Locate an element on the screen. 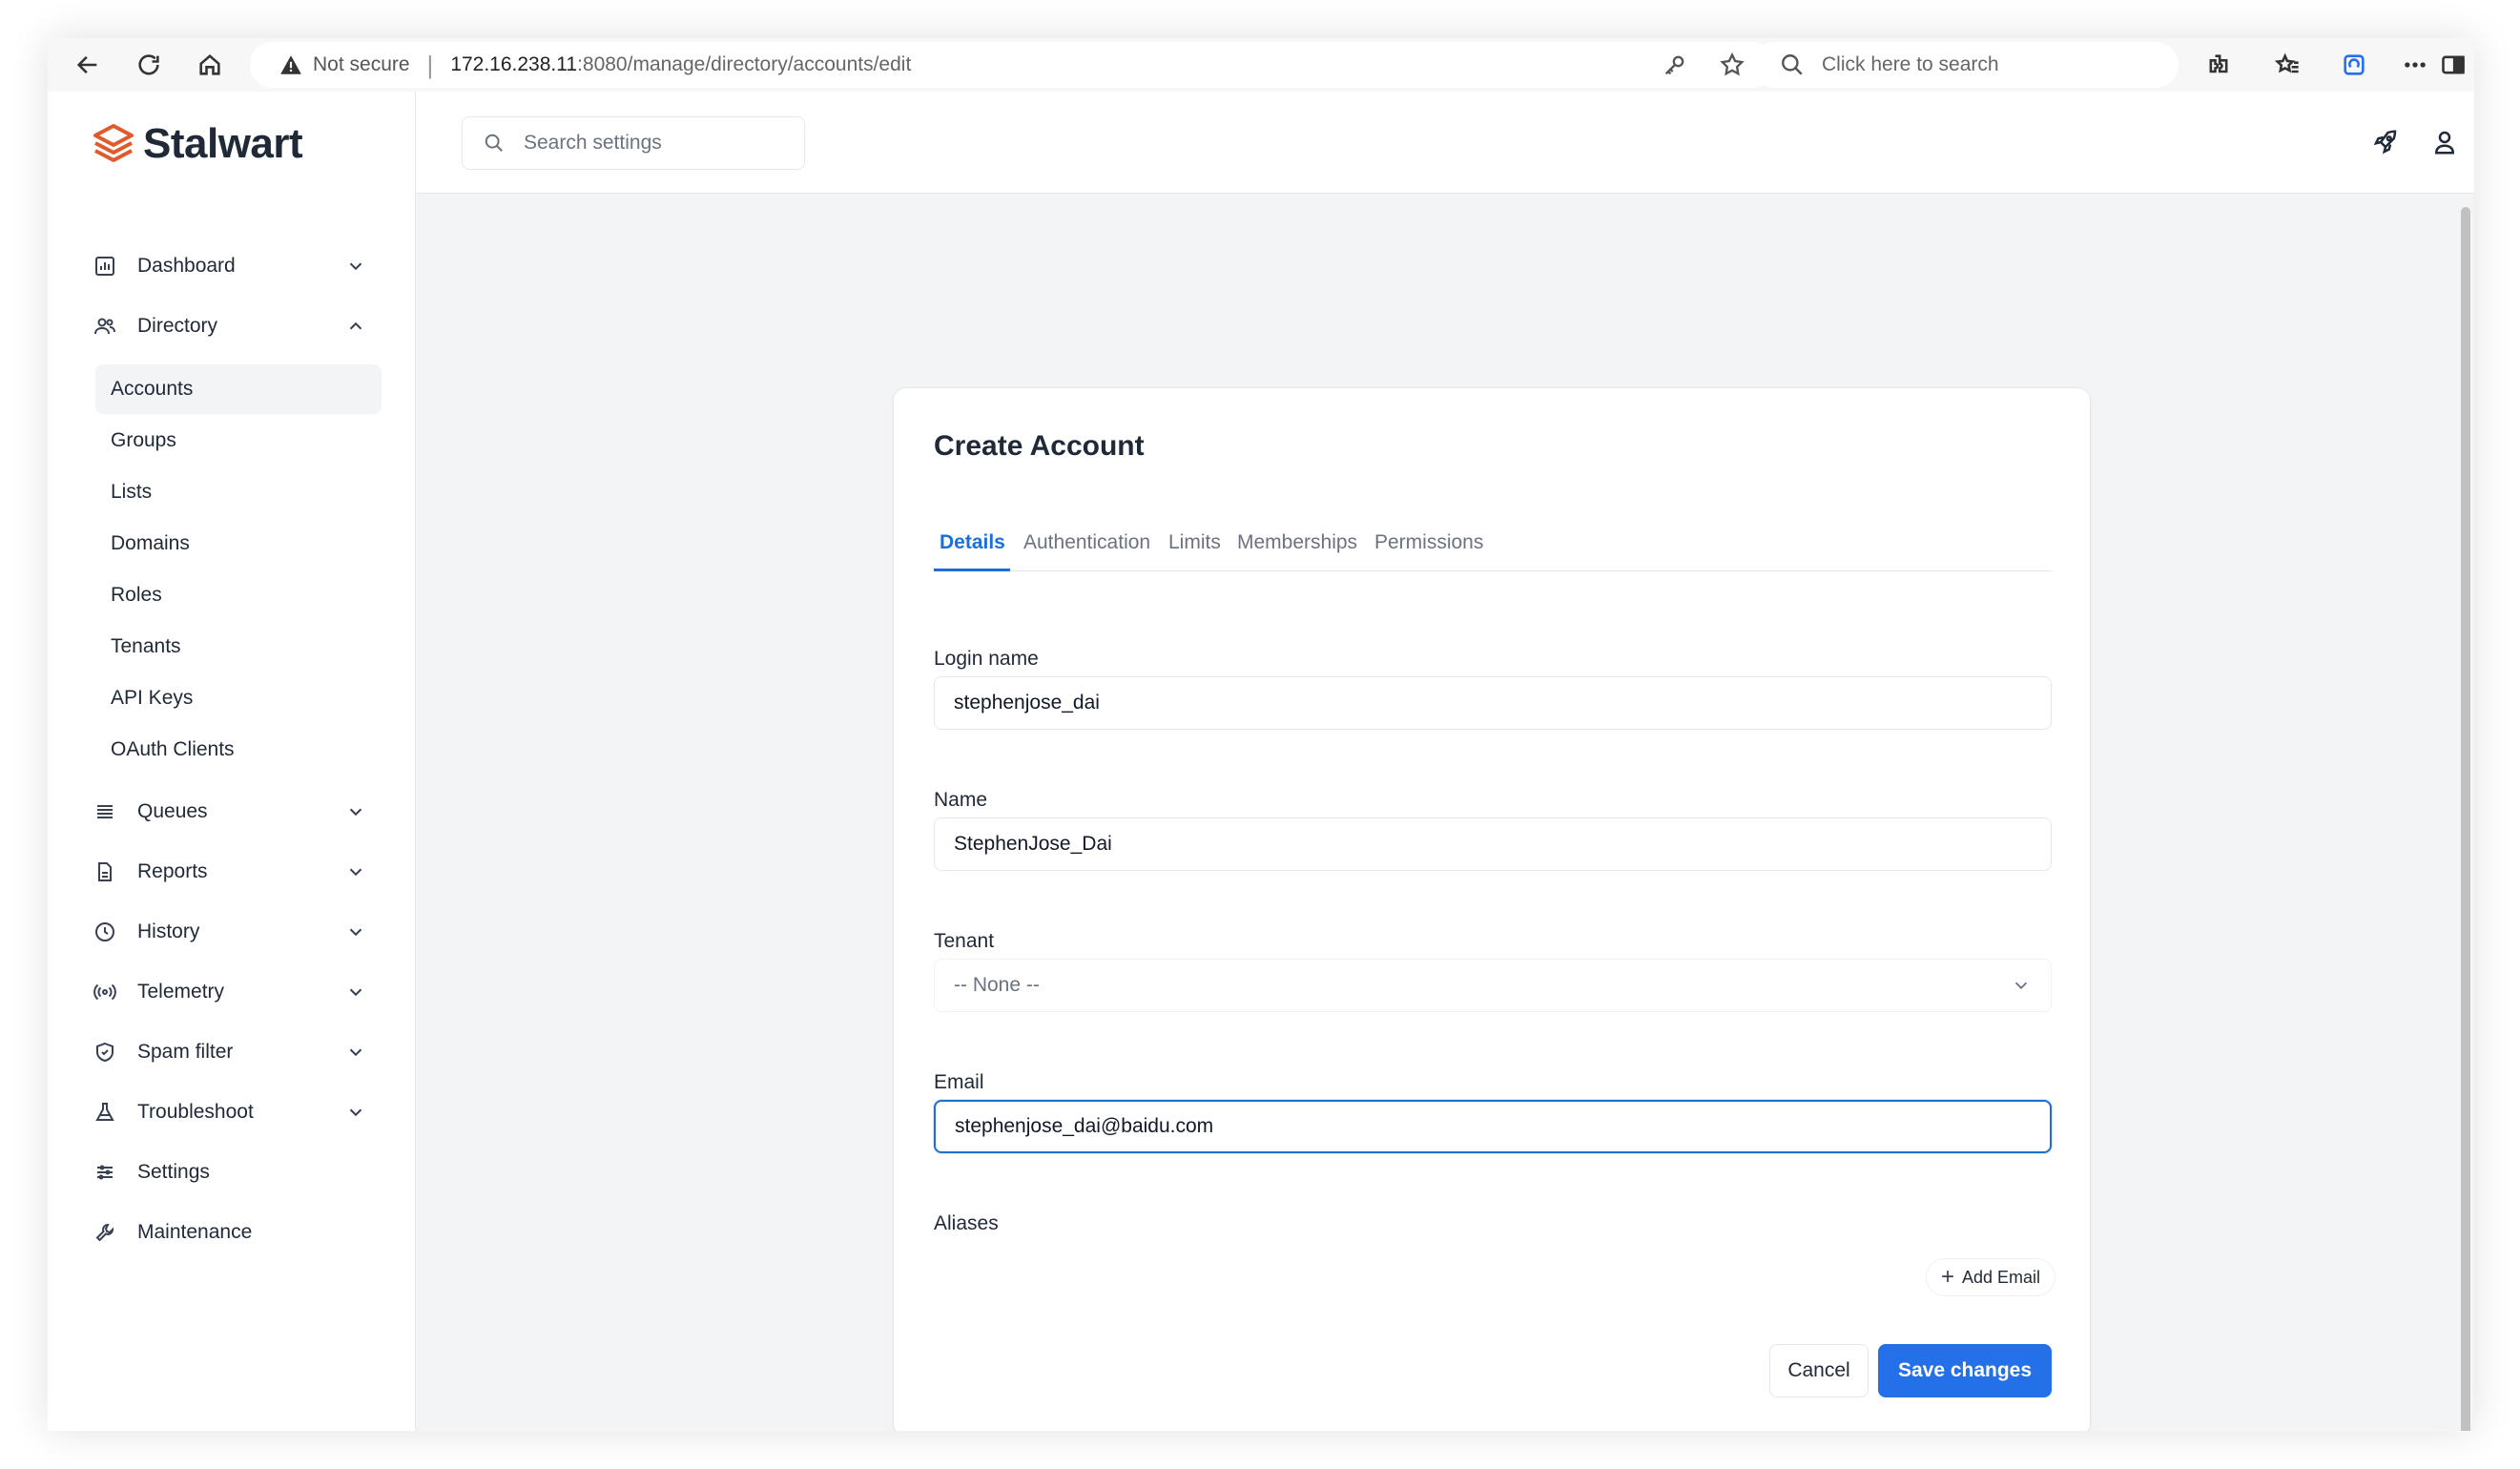 The width and height of the screenshot is (2520, 1469). name-input: StephenJose_Dai is located at coordinates (1493, 844).